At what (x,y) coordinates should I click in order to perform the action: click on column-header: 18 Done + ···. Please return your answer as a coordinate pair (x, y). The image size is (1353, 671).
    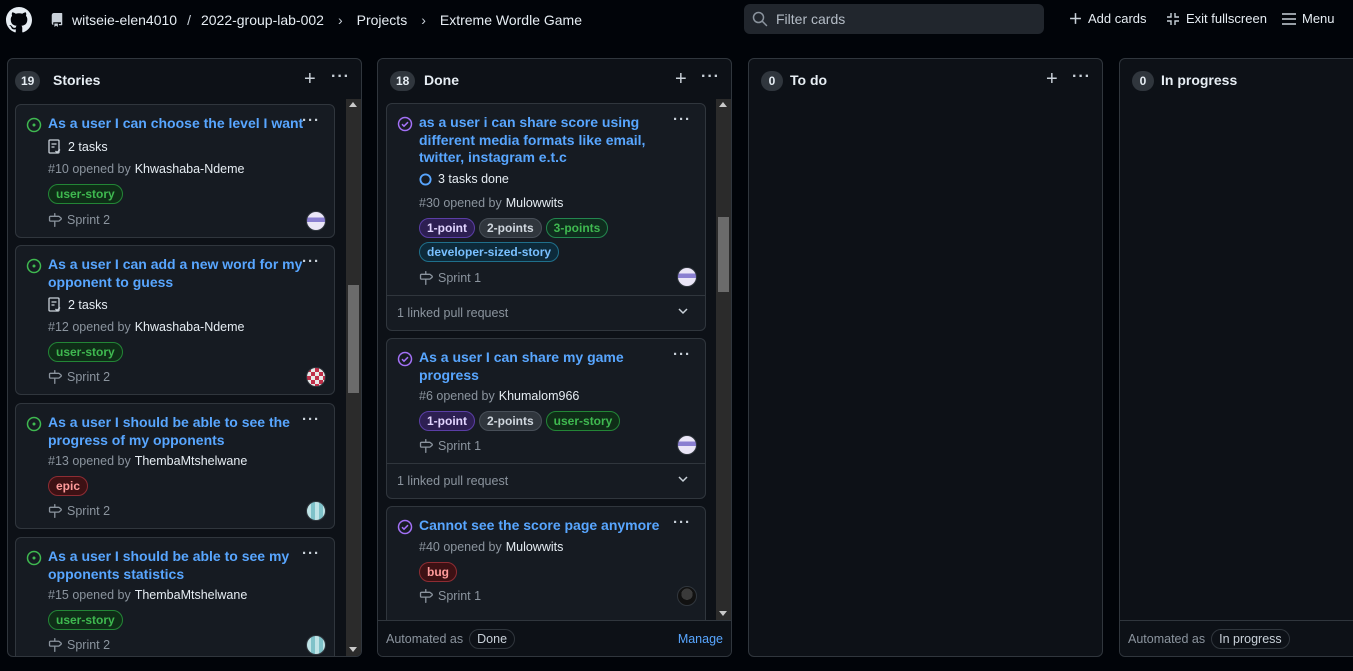
    Looking at the image, I should click on (554, 81).